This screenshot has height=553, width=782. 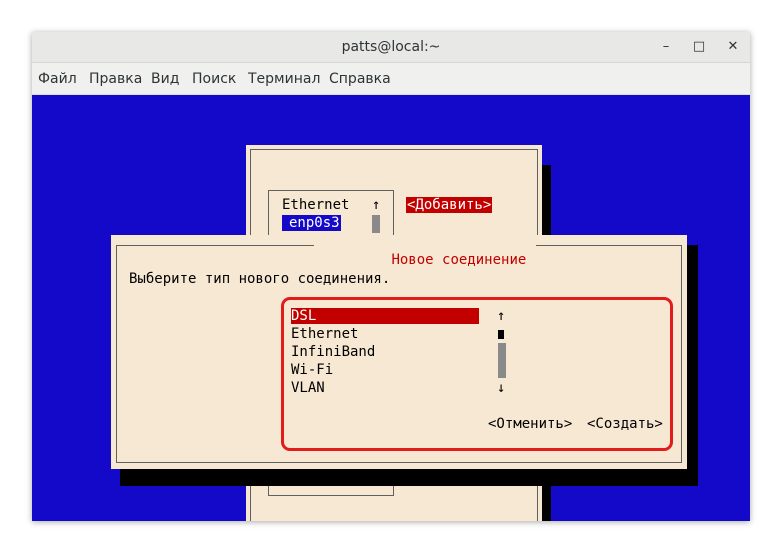 What do you see at coordinates (57, 79) in the screenshot?
I see `menu-file: Файл` at bounding box center [57, 79].